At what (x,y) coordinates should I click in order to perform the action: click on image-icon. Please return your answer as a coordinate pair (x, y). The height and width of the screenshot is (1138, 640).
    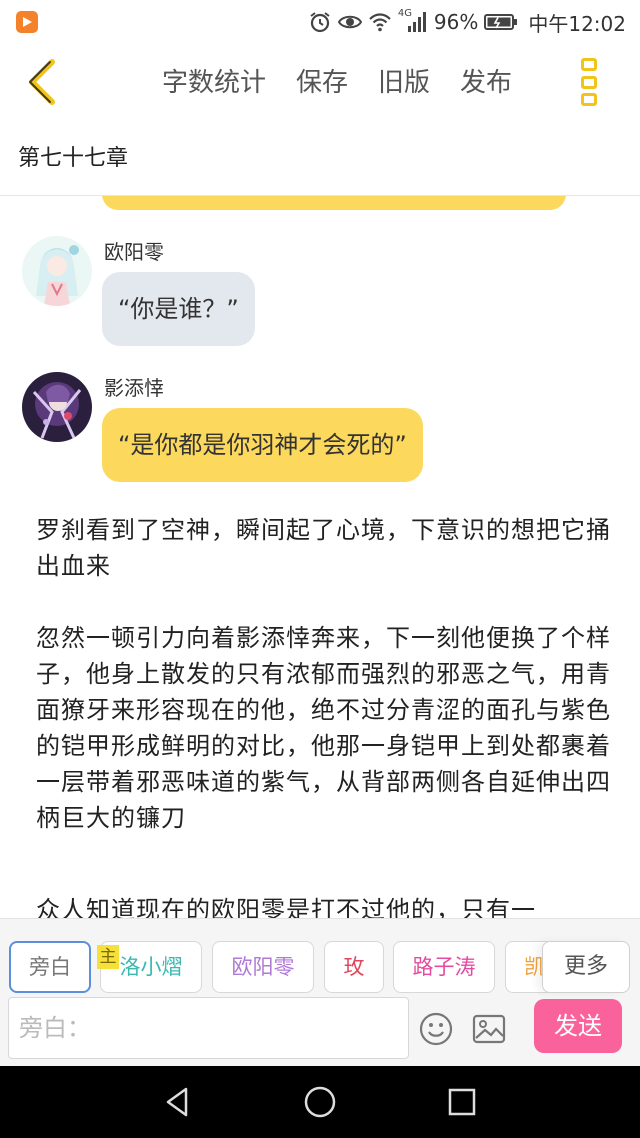
    Looking at the image, I should click on (489, 1029).